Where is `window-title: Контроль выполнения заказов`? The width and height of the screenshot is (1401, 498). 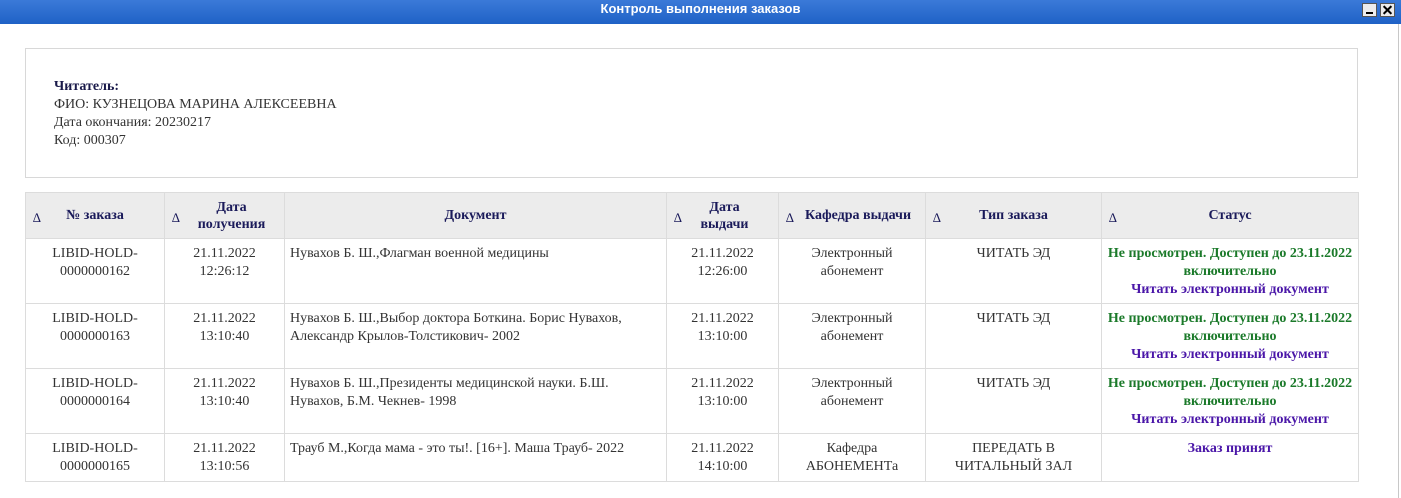
window-title: Контроль выполнения заказов is located at coordinates (700, 8).